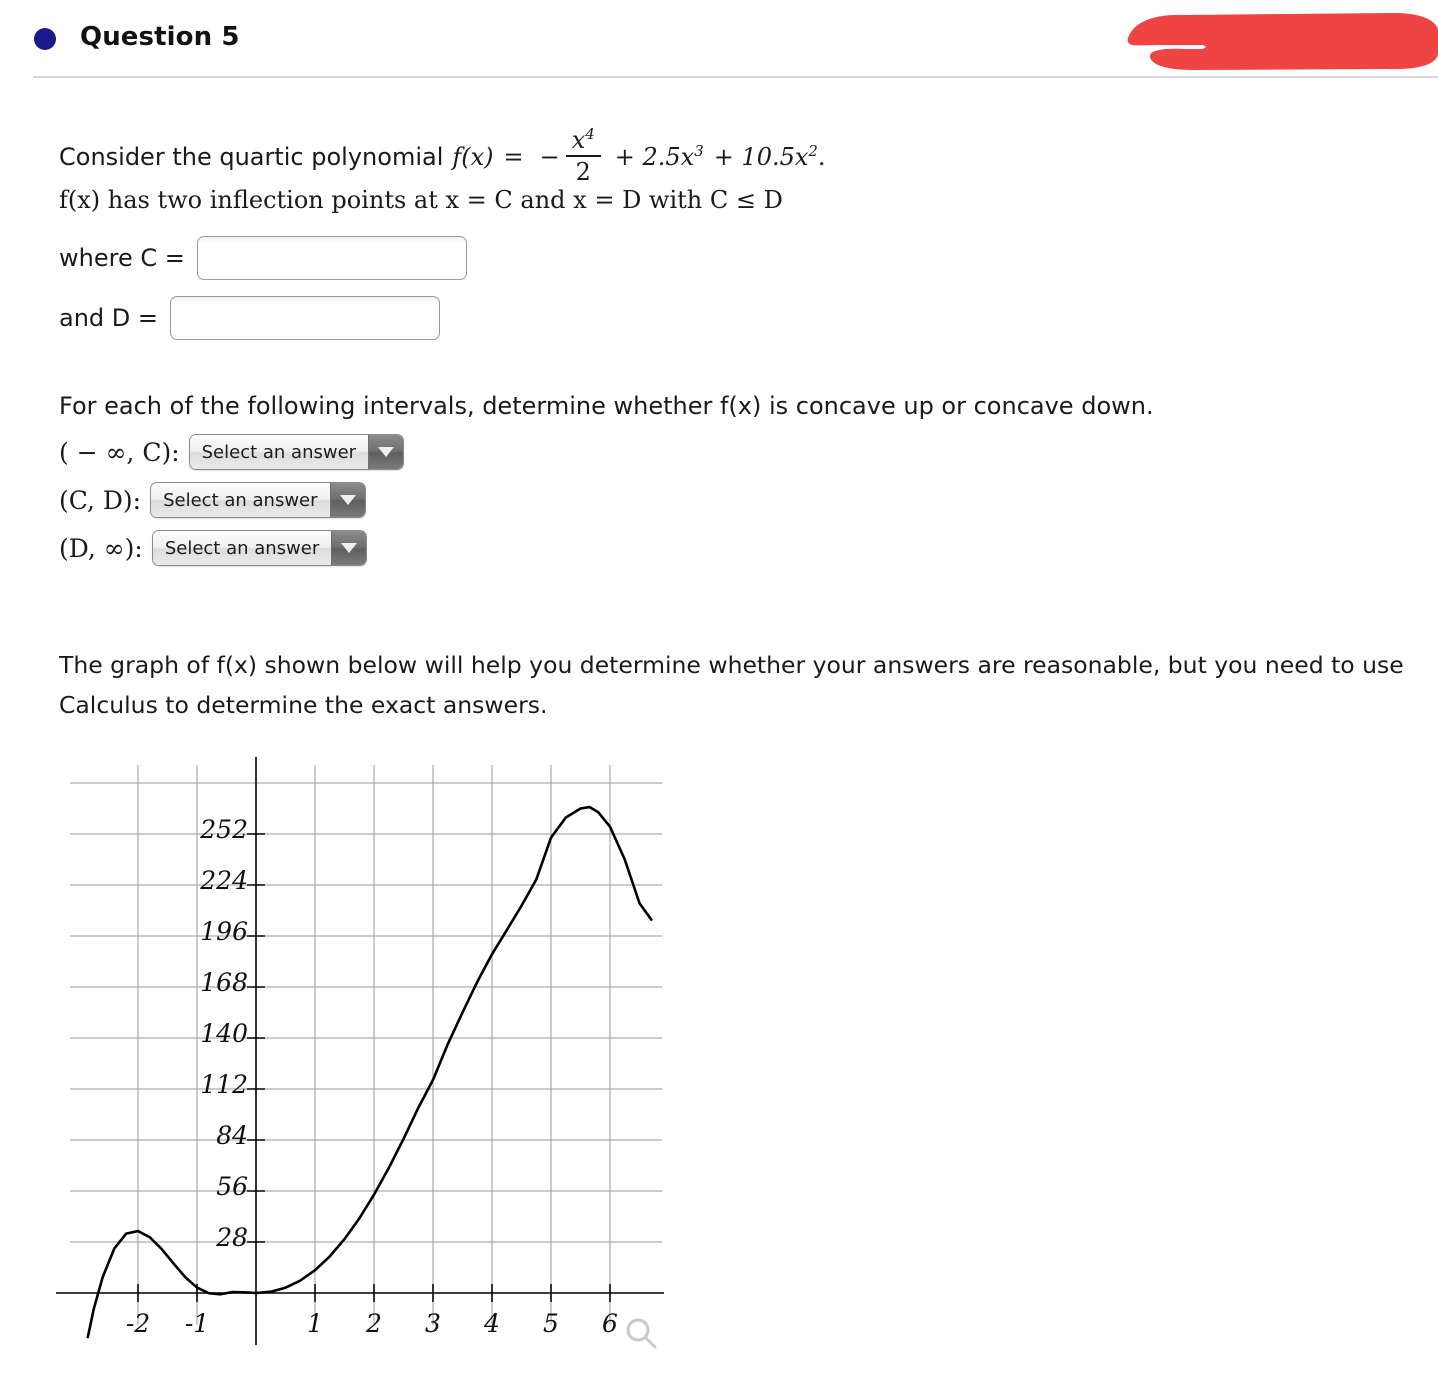 This screenshot has height=1376, width=1438. I want to click on interval-row-c-d: (C, D): Select an answer, so click(212, 500).